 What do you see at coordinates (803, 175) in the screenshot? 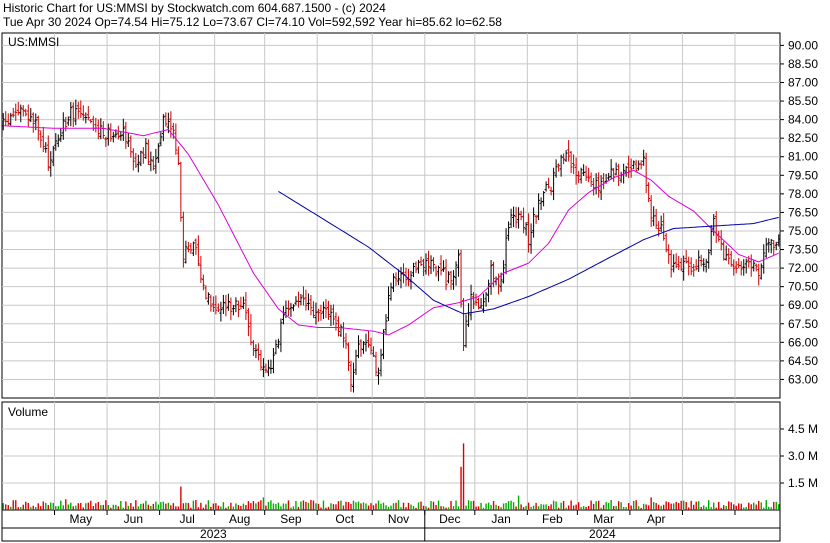
I see `y-axis-tick-label: 79.50` at bounding box center [803, 175].